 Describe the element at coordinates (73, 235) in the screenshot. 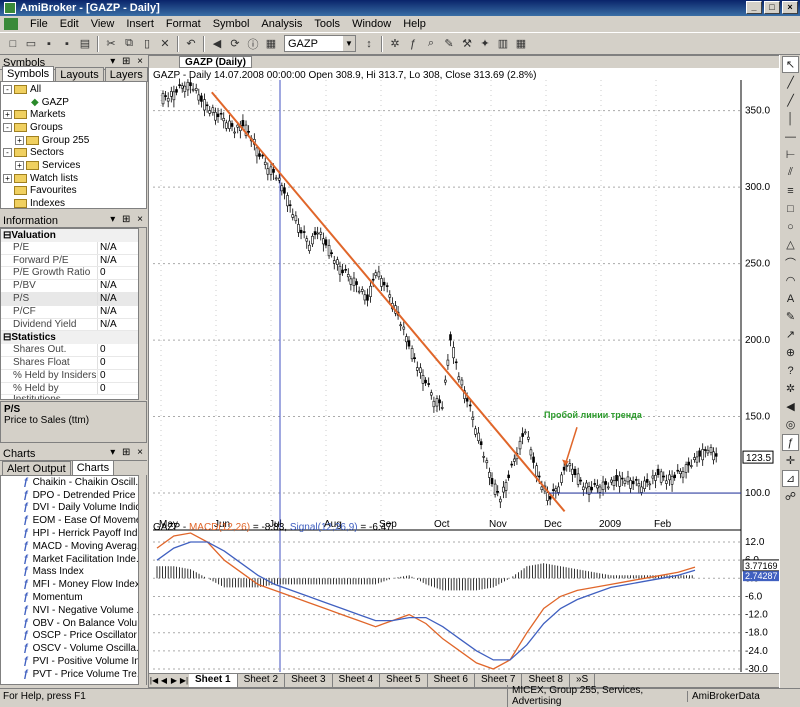

I see `section-valuation: ⊟ Valuation` at that location.